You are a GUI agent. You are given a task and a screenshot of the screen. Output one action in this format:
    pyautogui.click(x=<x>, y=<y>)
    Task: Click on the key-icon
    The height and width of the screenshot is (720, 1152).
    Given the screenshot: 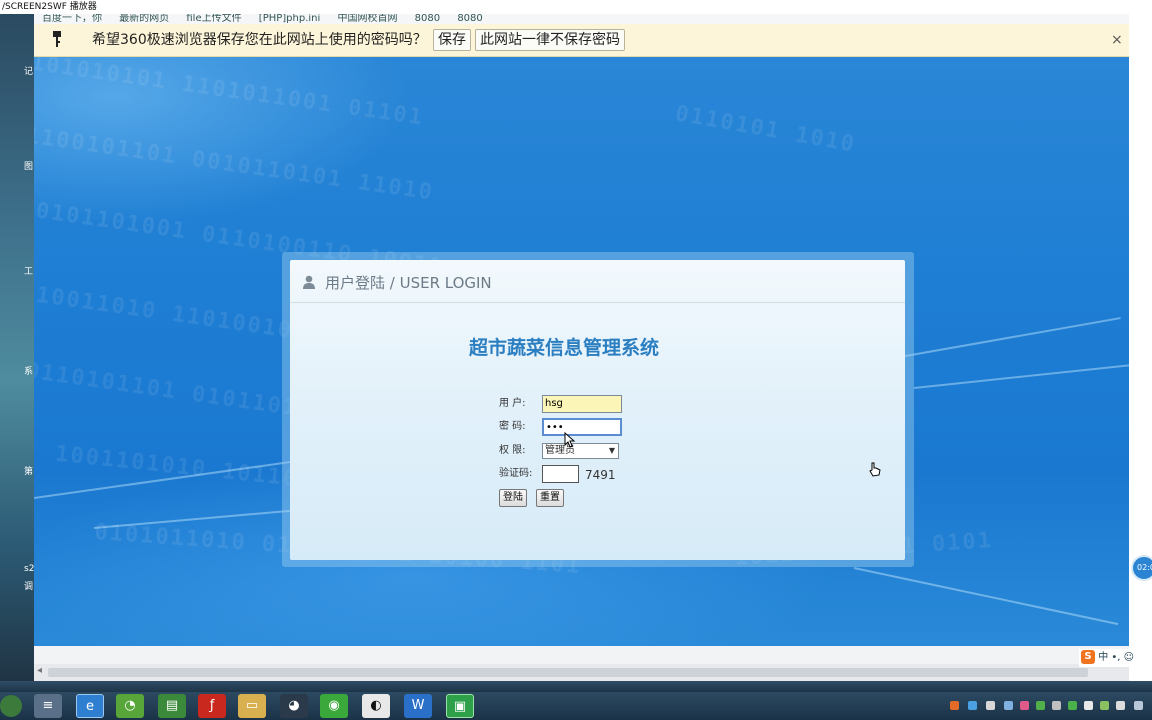 What is the action you would take?
    pyautogui.click(x=57, y=40)
    